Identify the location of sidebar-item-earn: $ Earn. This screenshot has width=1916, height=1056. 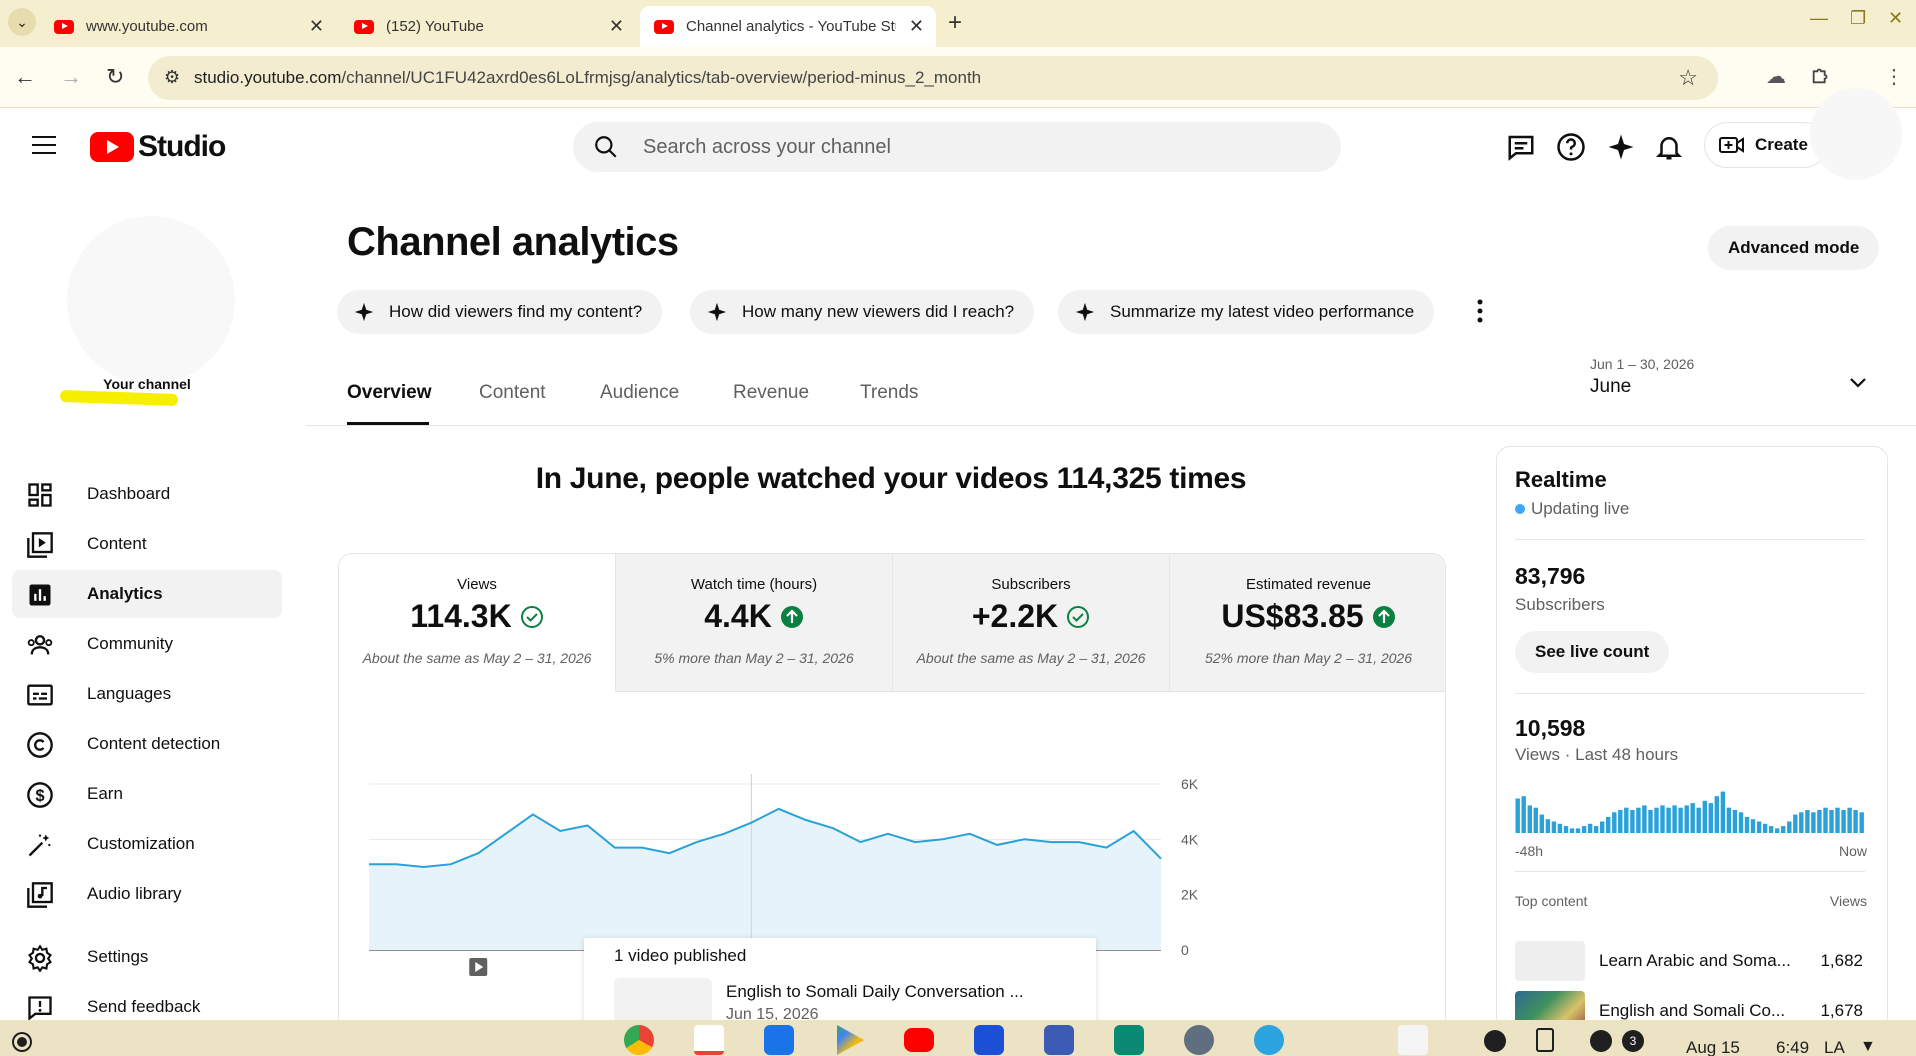
(147, 794).